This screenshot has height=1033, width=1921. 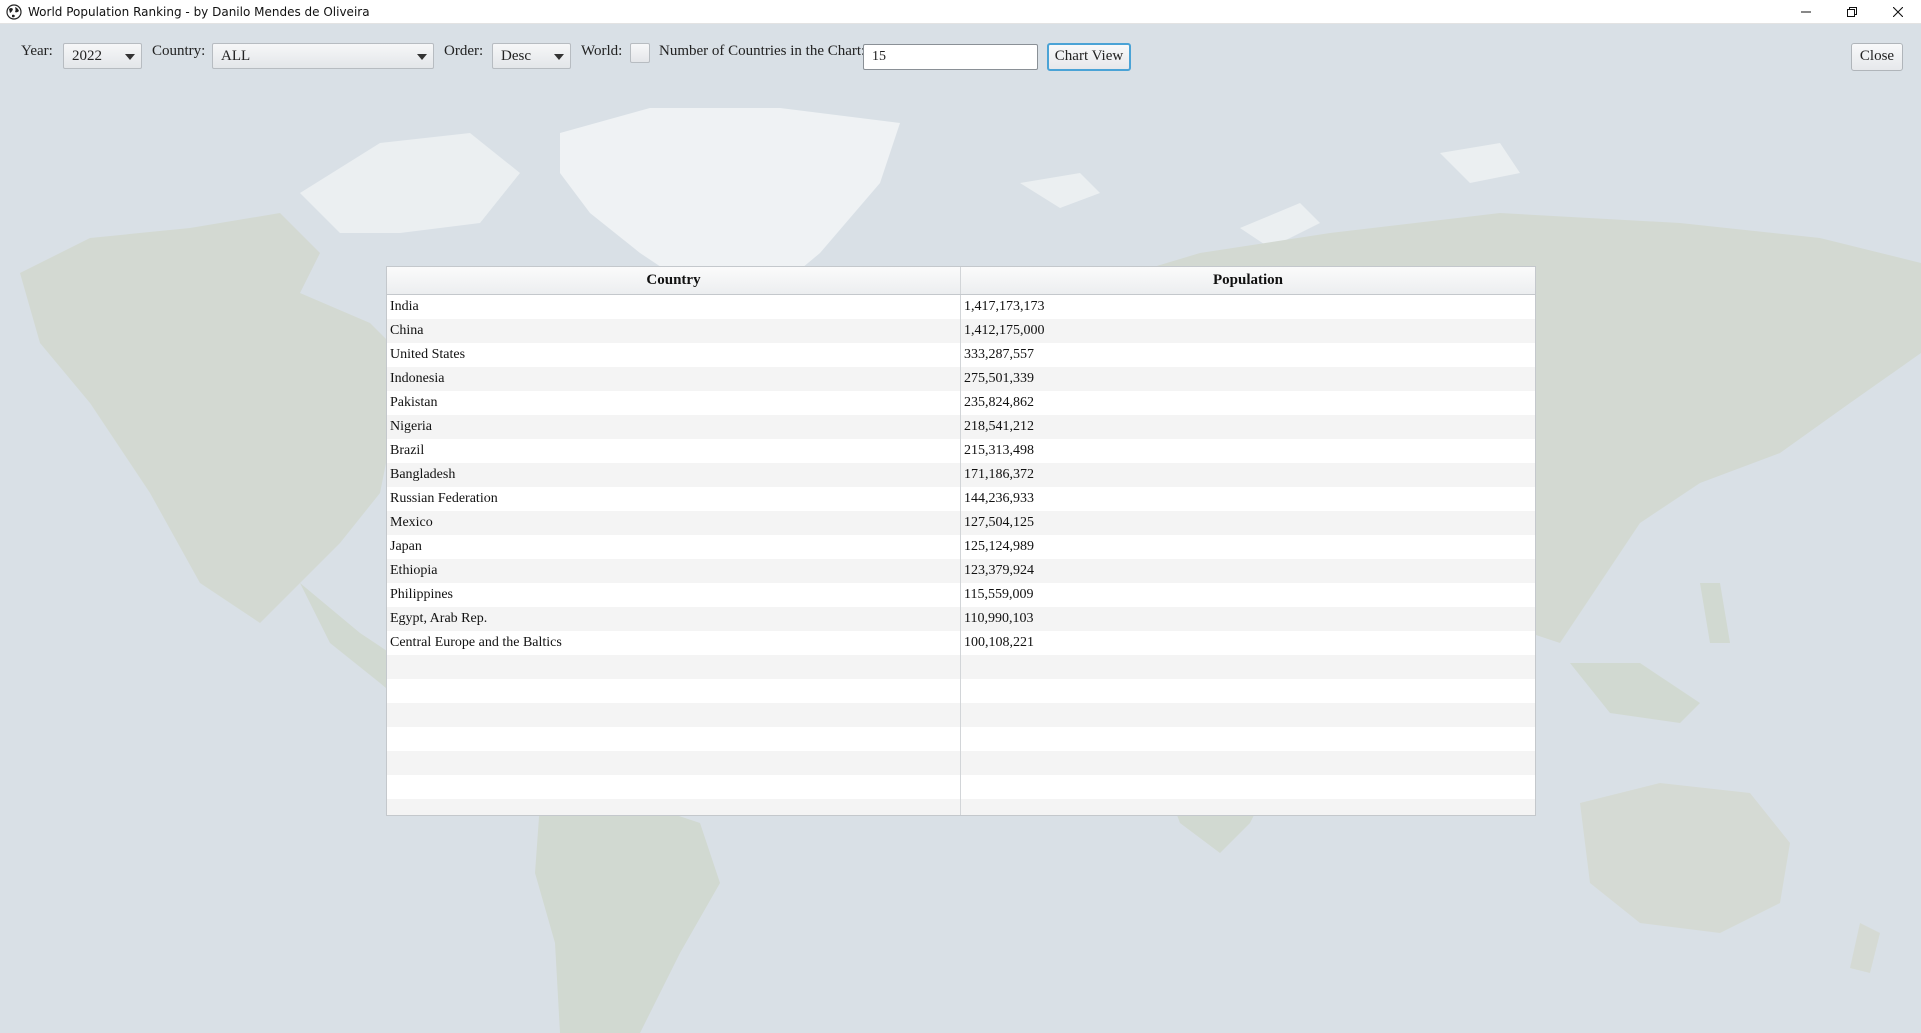 I want to click on country-cell: Mexico, so click(x=674, y=523).